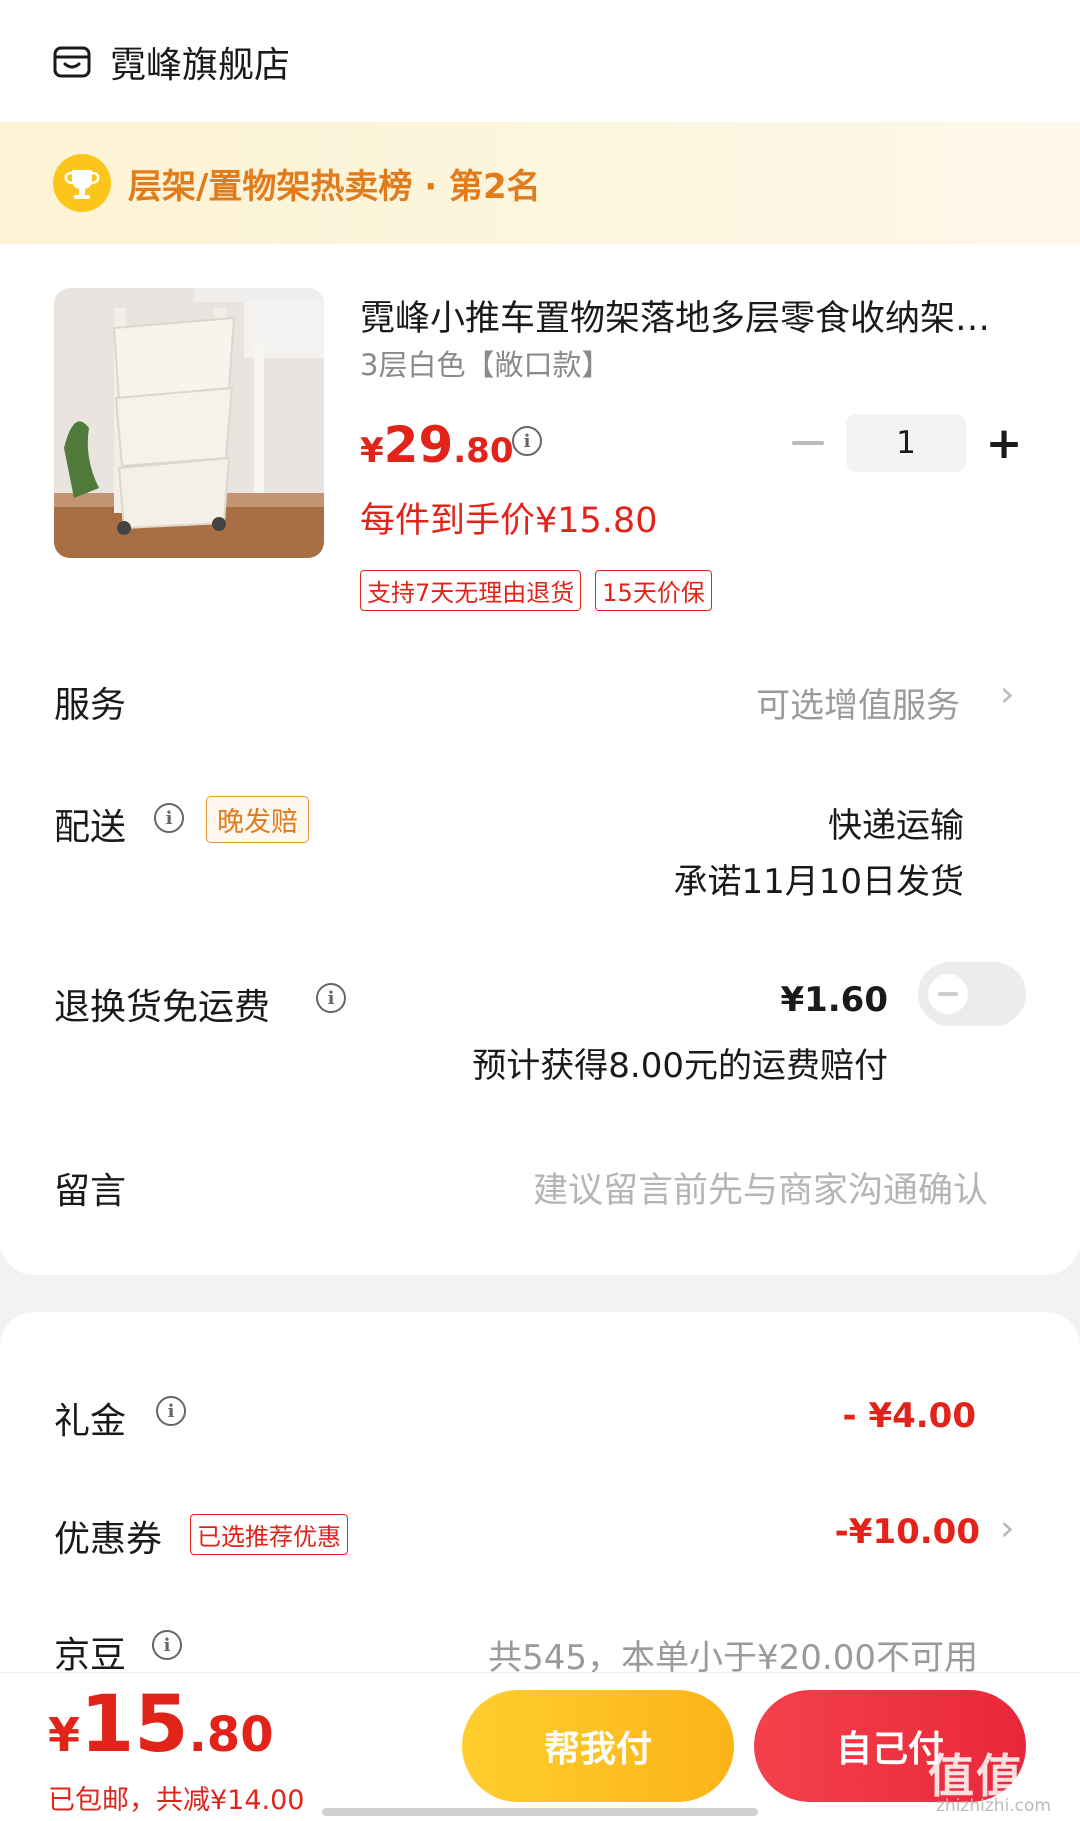 This screenshot has width=1080, height=1821. I want to click on total-integer: 15, so click(134, 1725).